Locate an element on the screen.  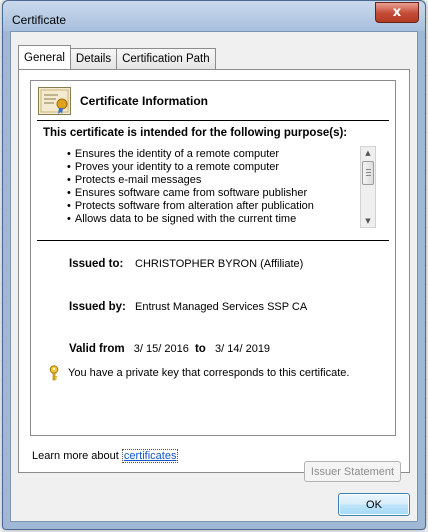
close-icon: x is located at coordinates (397, 12).